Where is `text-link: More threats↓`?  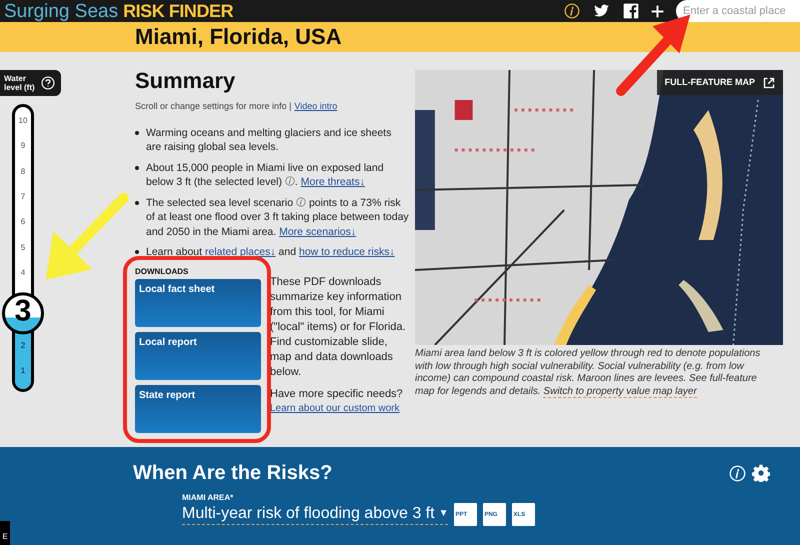 text-link: More threats↓ is located at coordinates (332, 182).